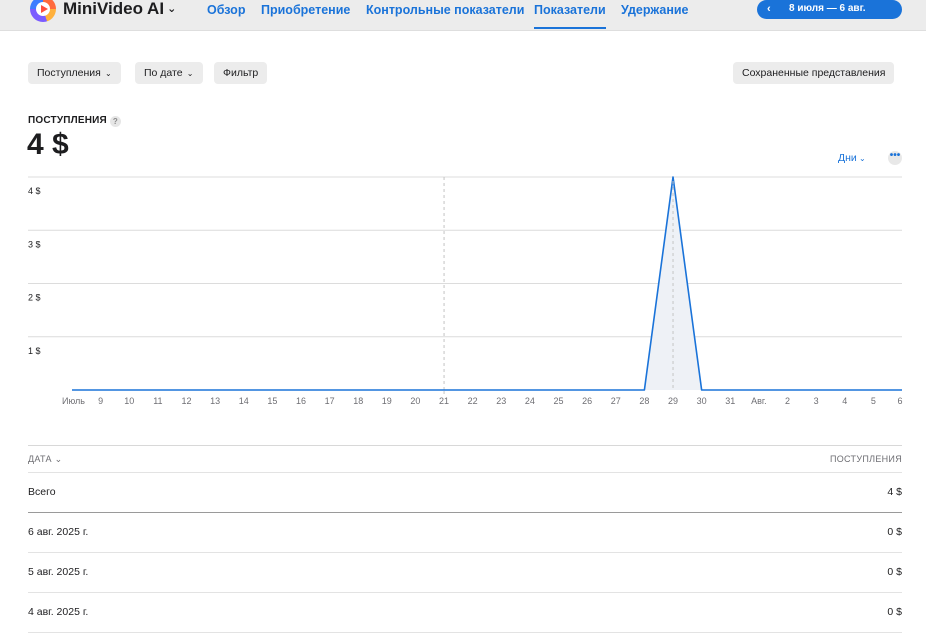  I want to click on sort-dropdown: По дате ⌄, so click(169, 73).